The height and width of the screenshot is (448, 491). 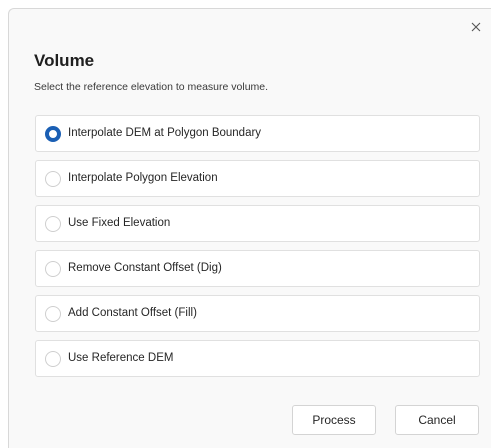 I want to click on option-label: Interpolate DEM at Polygon Boundary, so click(x=165, y=133).